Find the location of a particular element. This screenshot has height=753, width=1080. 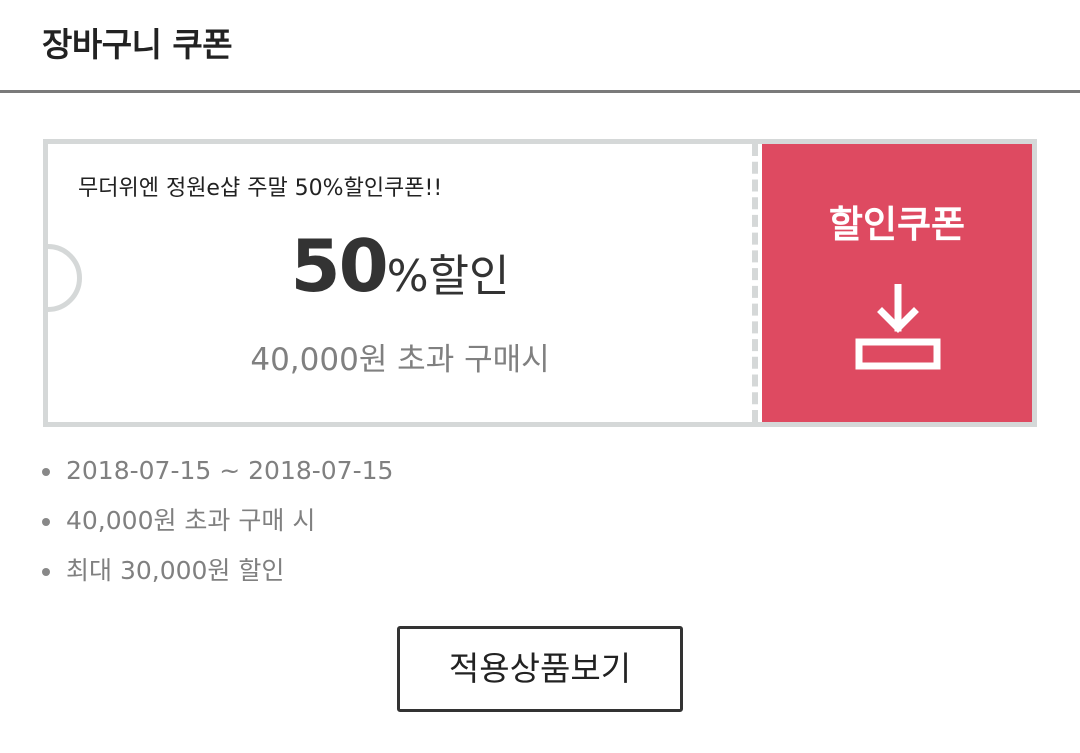

discount-value: 50 is located at coordinates (339, 266).